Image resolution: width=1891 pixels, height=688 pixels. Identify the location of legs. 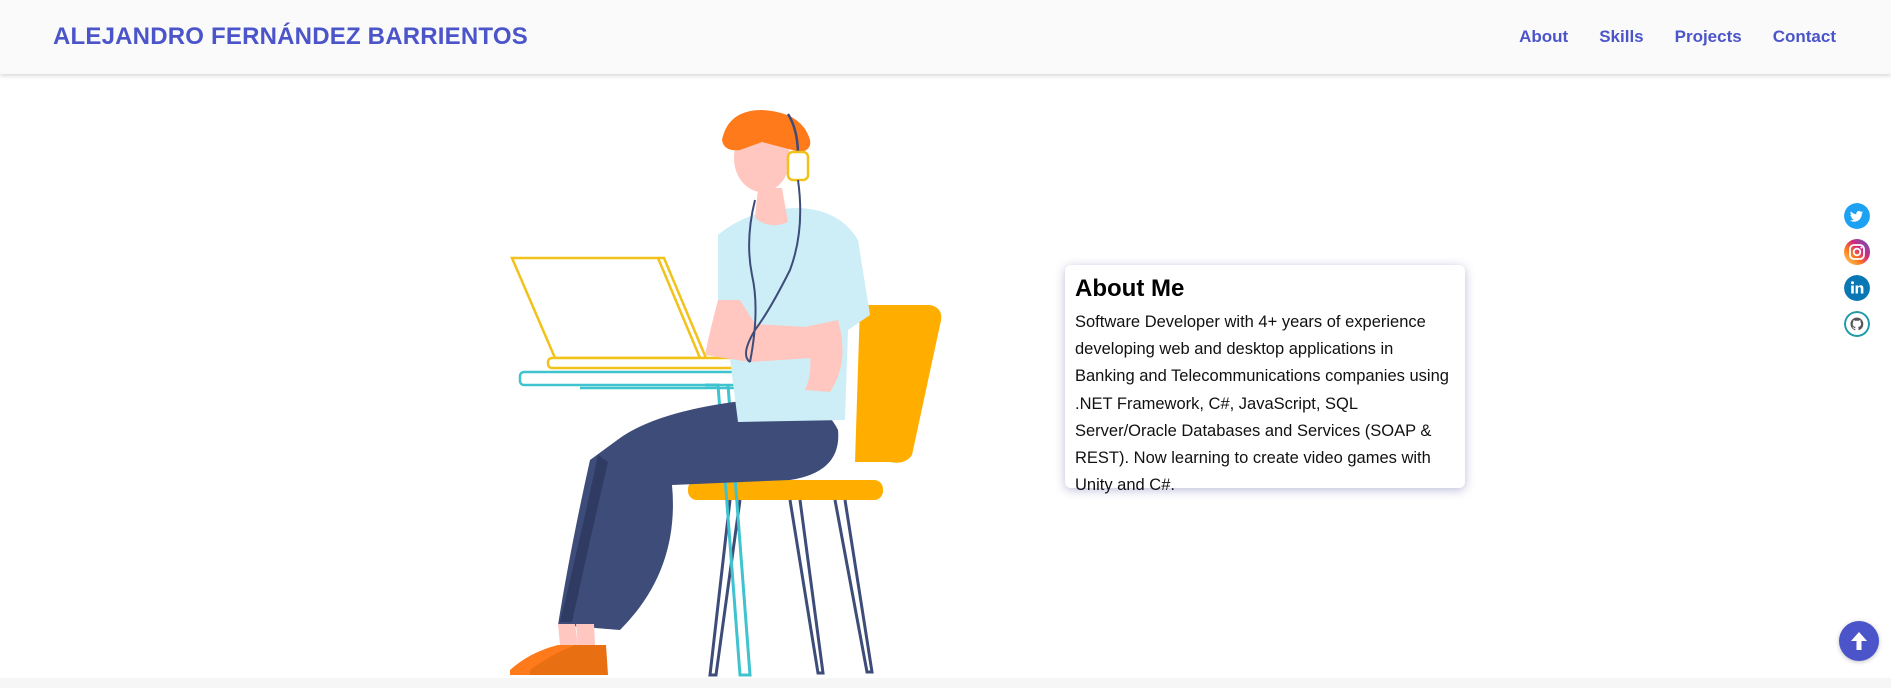
(698, 514).